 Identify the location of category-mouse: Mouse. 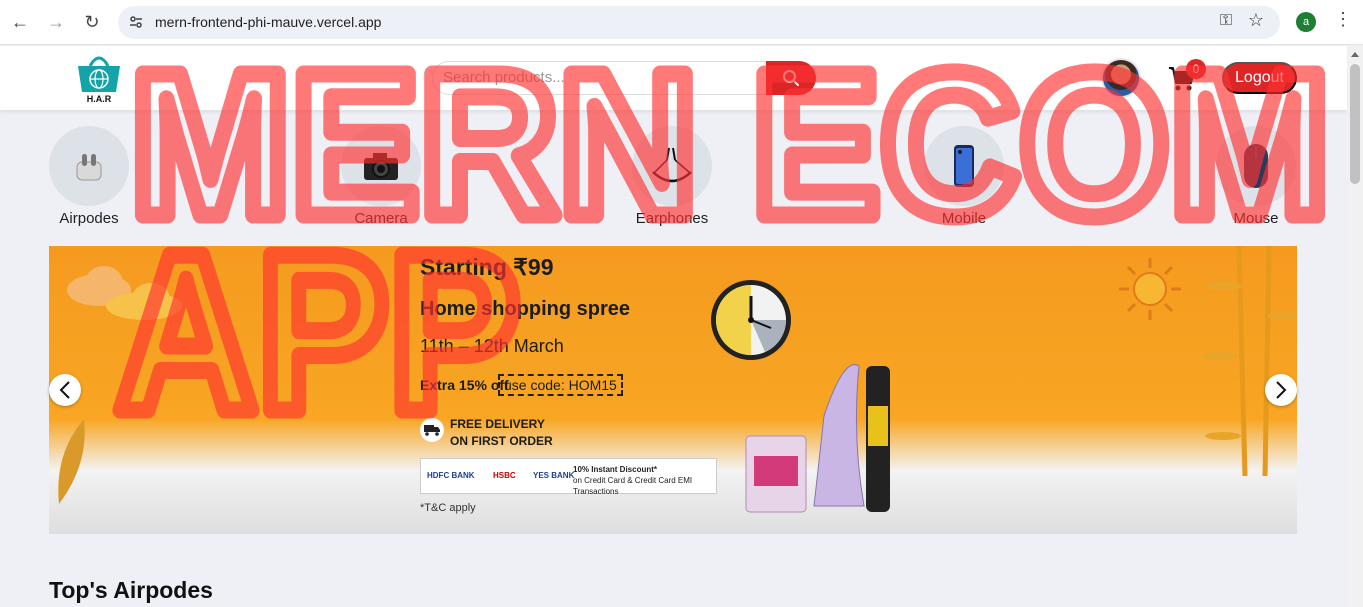
(1256, 176).